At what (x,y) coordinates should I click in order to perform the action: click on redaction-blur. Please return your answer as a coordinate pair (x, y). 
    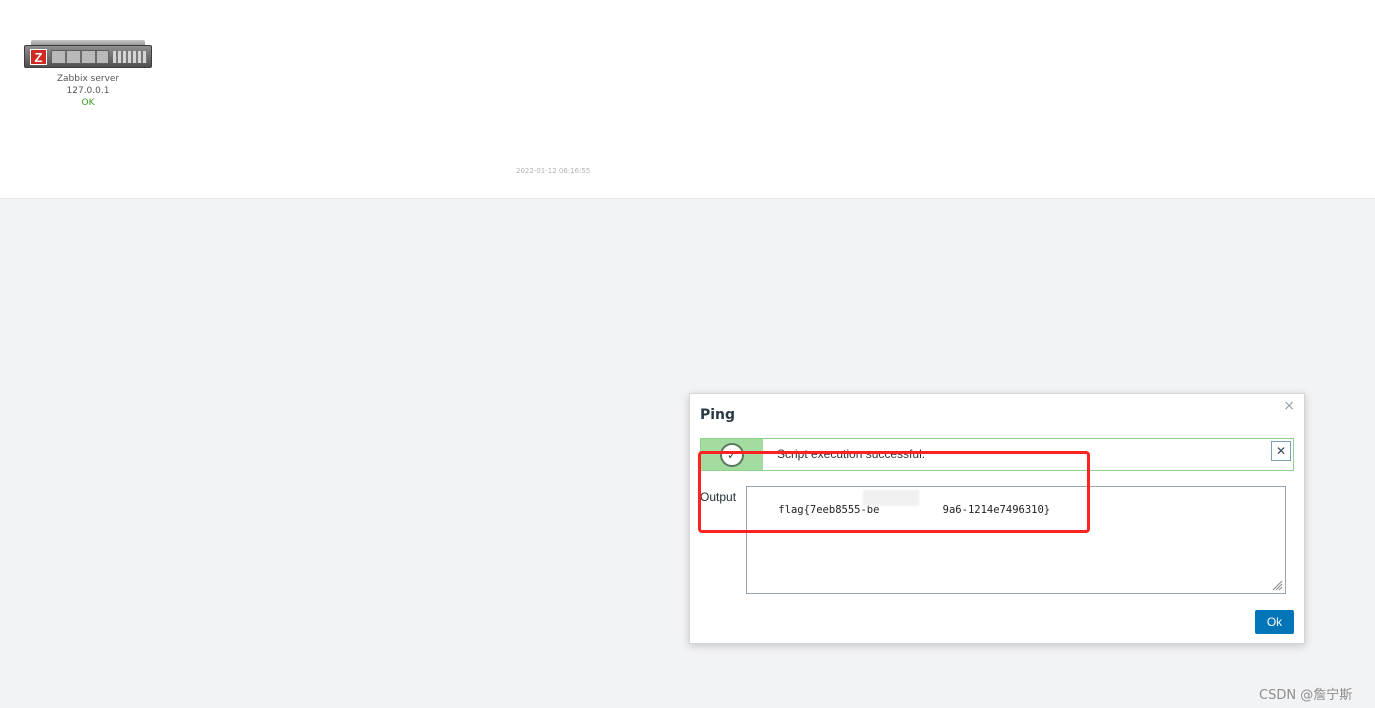
    Looking at the image, I should click on (891, 498).